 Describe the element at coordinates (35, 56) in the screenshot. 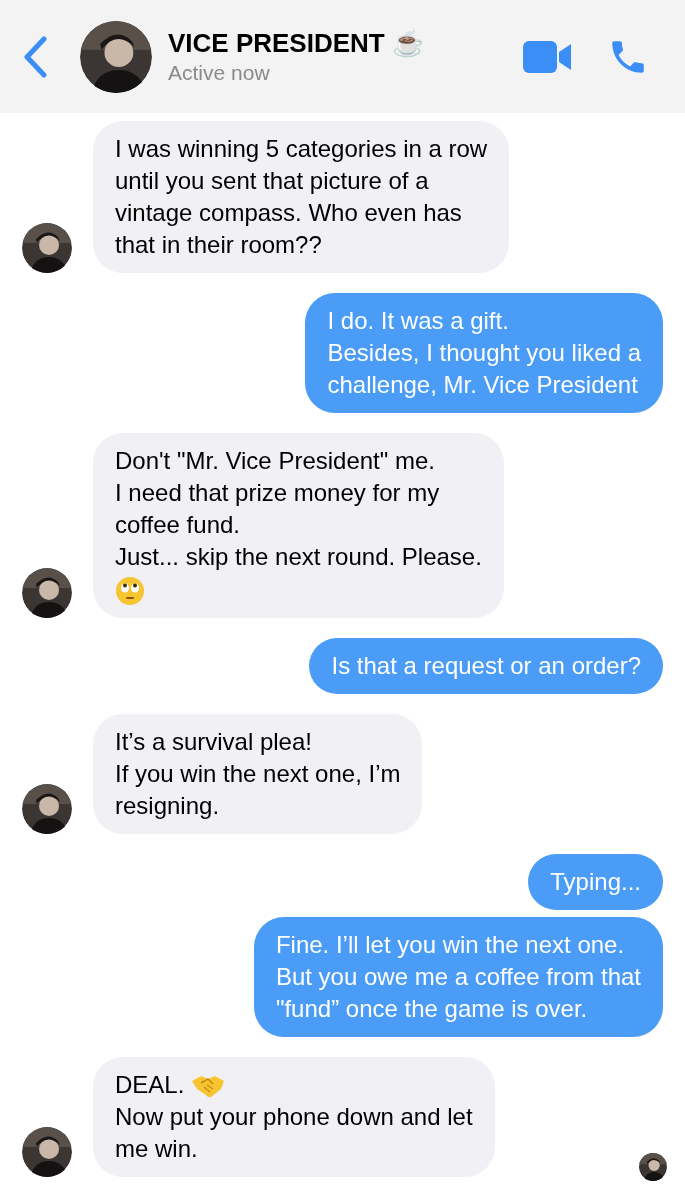

I see `back-icon` at that location.